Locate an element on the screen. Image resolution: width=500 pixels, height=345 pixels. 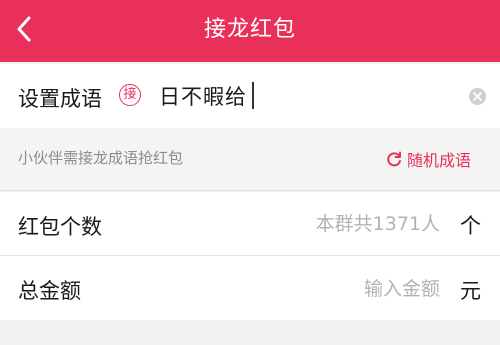
idiom-label: 设置成语 is located at coordinates (60, 99).